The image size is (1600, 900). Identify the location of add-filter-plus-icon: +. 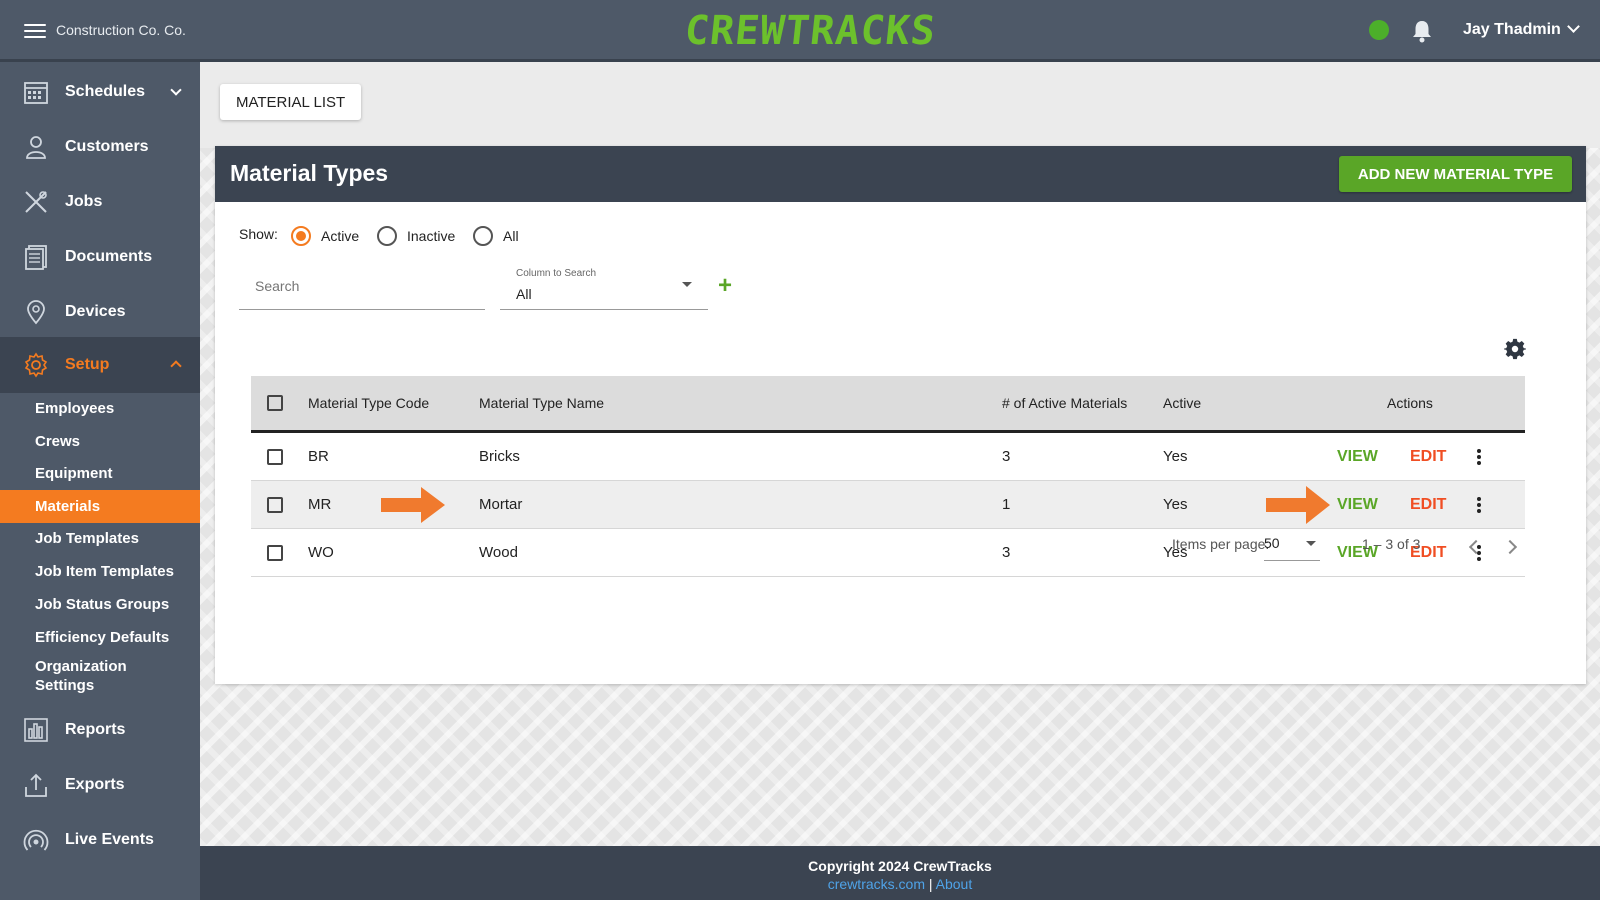
(725, 286).